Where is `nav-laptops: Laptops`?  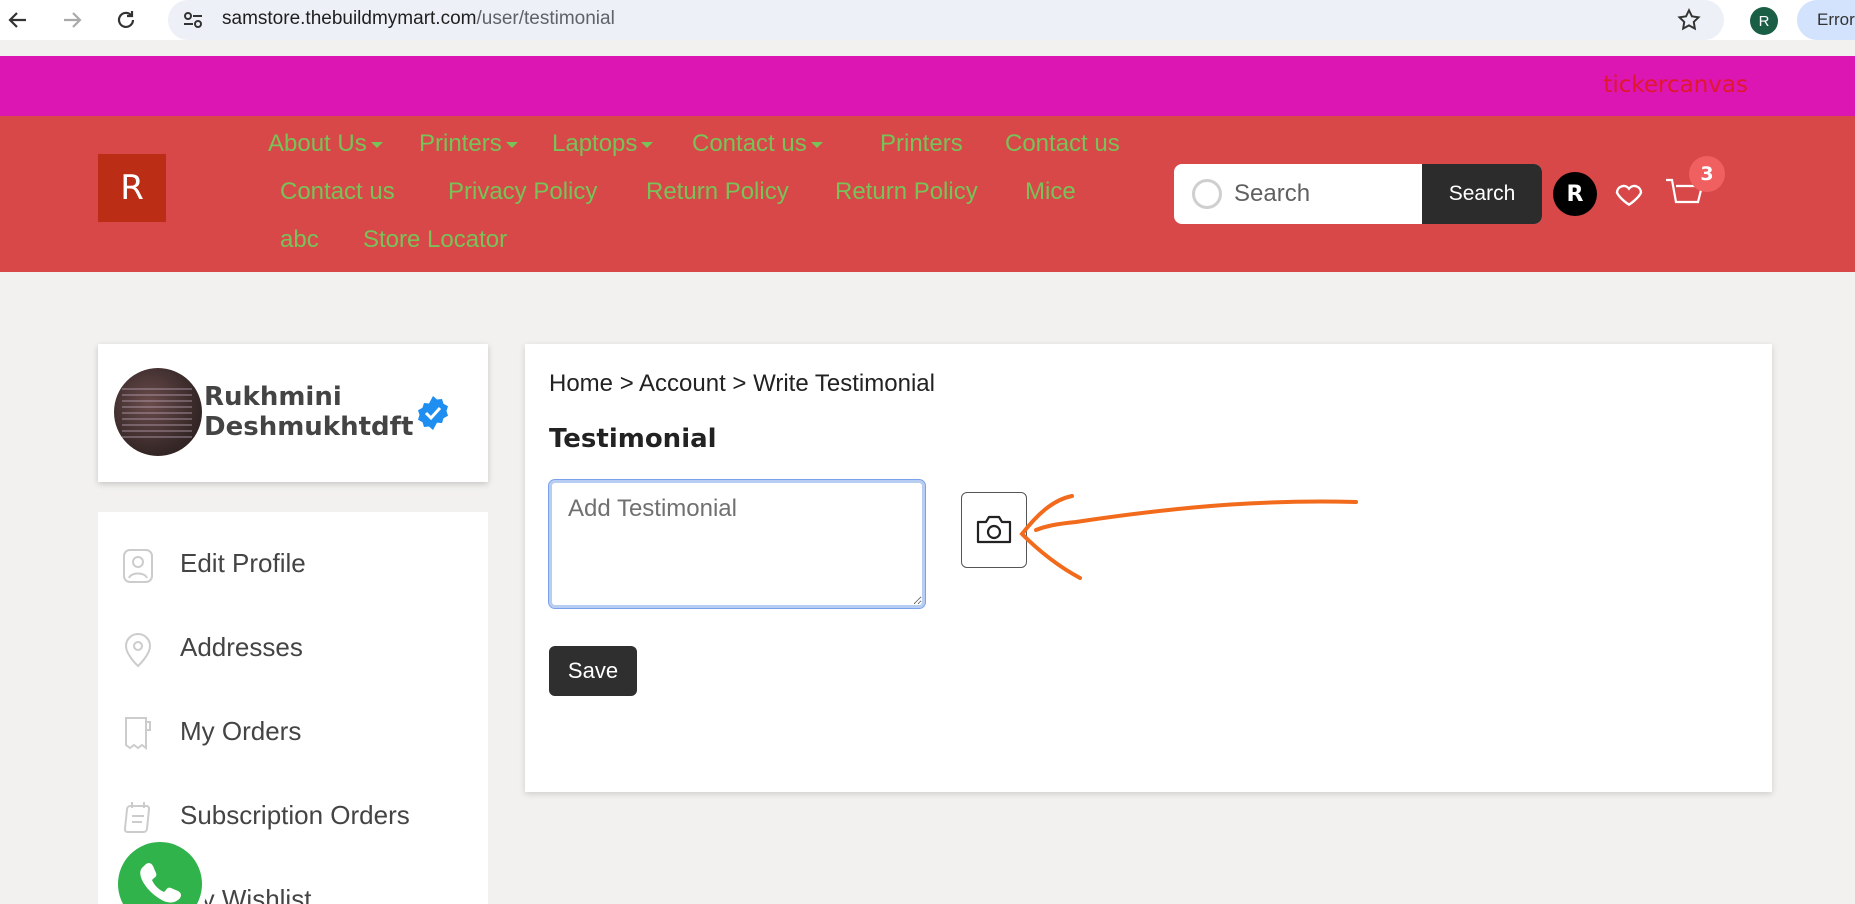 nav-laptops: Laptops is located at coordinates (603, 144).